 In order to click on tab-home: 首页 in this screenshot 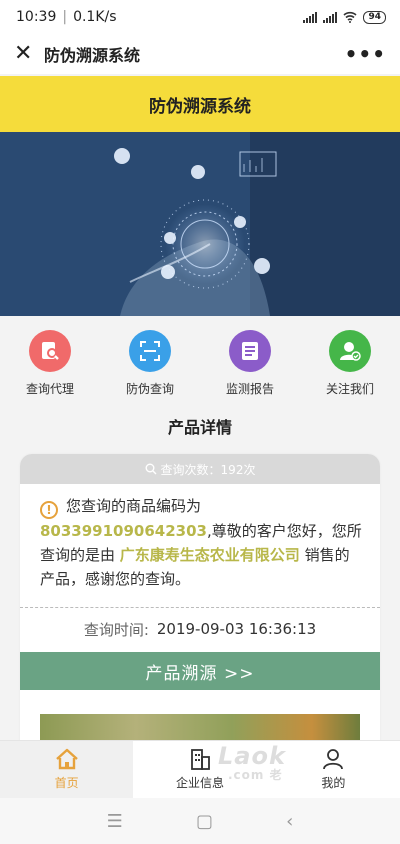, I will do `click(67, 769)`.